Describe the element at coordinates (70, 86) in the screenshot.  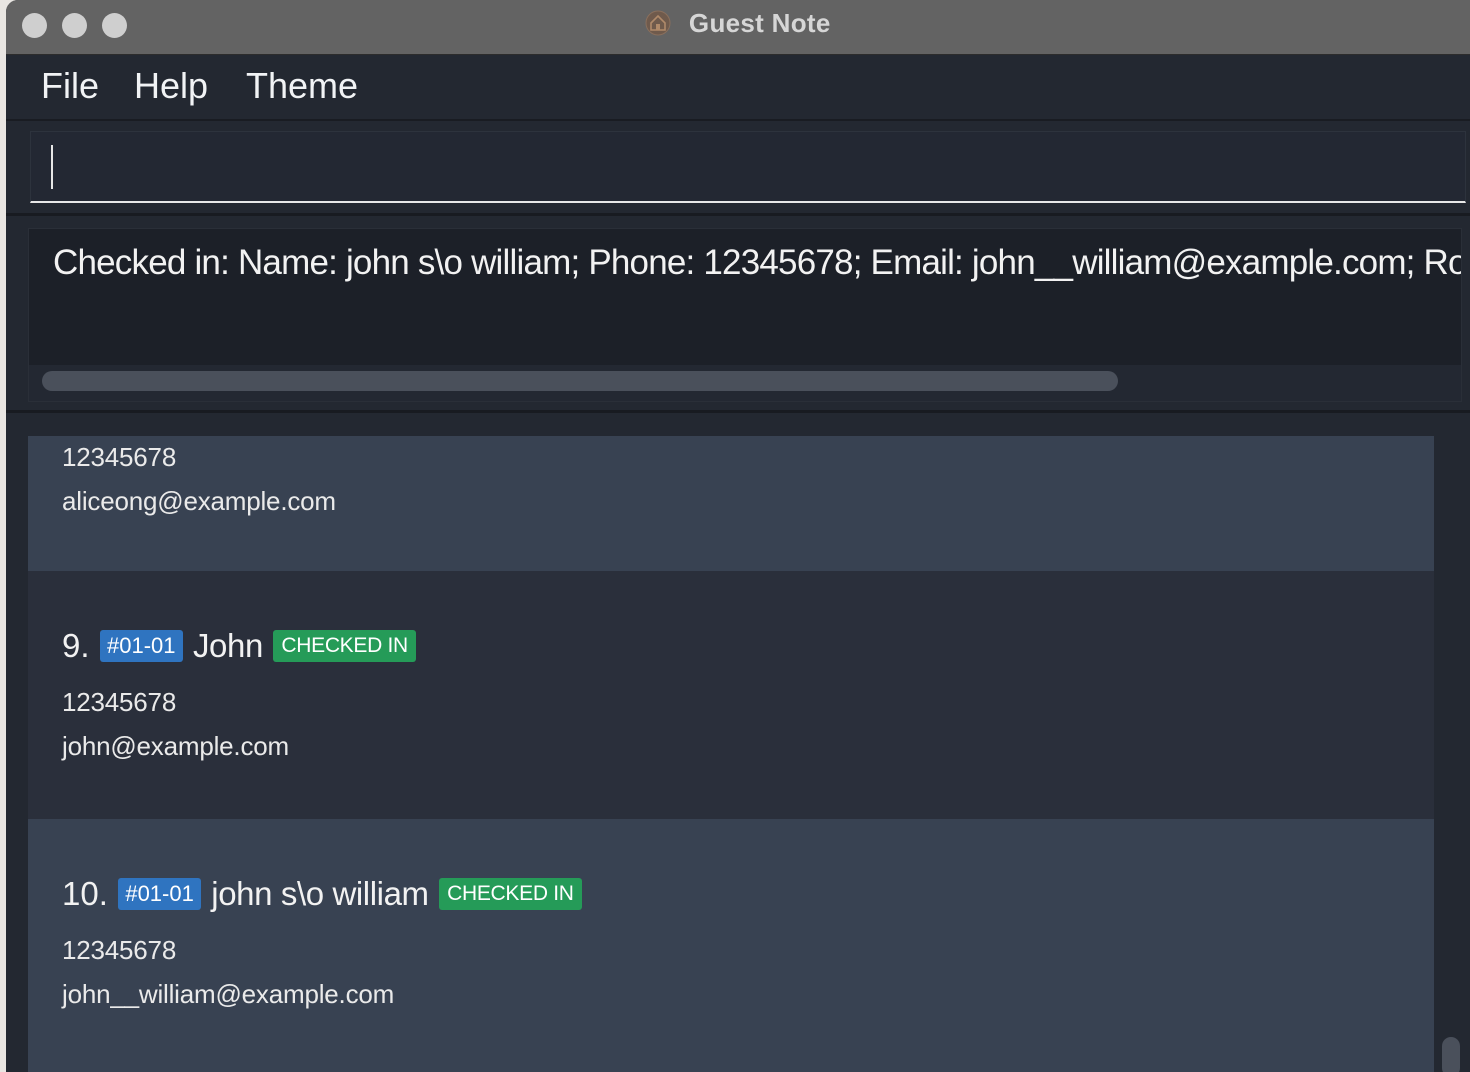
I see `menu-file: File` at that location.